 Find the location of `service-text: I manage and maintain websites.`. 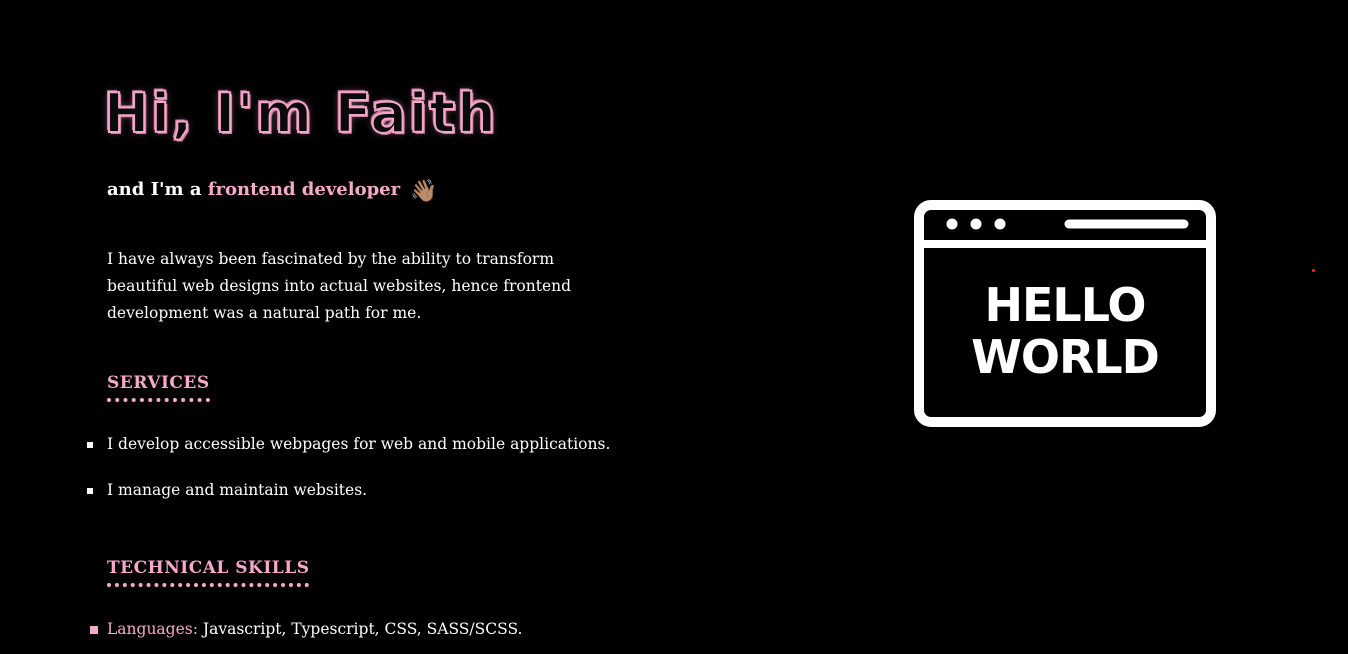

service-text: I manage and maintain websites. is located at coordinates (237, 490).